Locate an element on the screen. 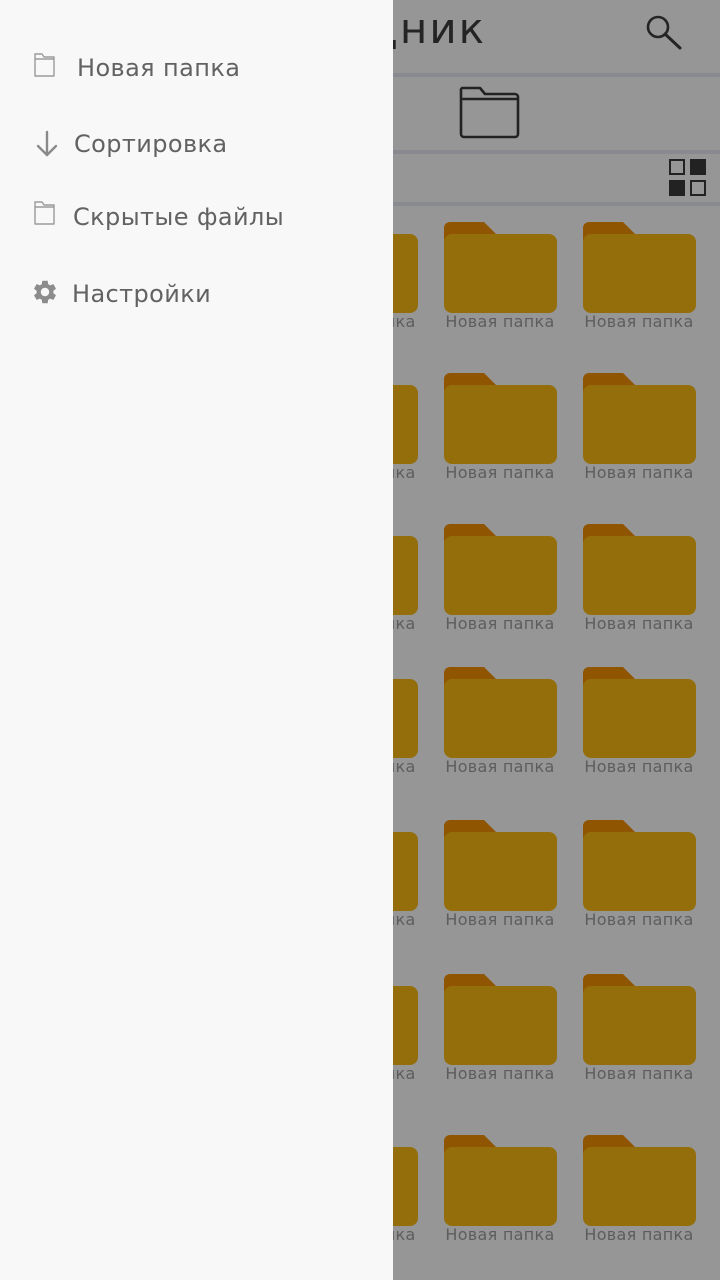 The width and height of the screenshot is (720, 1280). drawer-item-sort: Сортировка is located at coordinates (196, 144).